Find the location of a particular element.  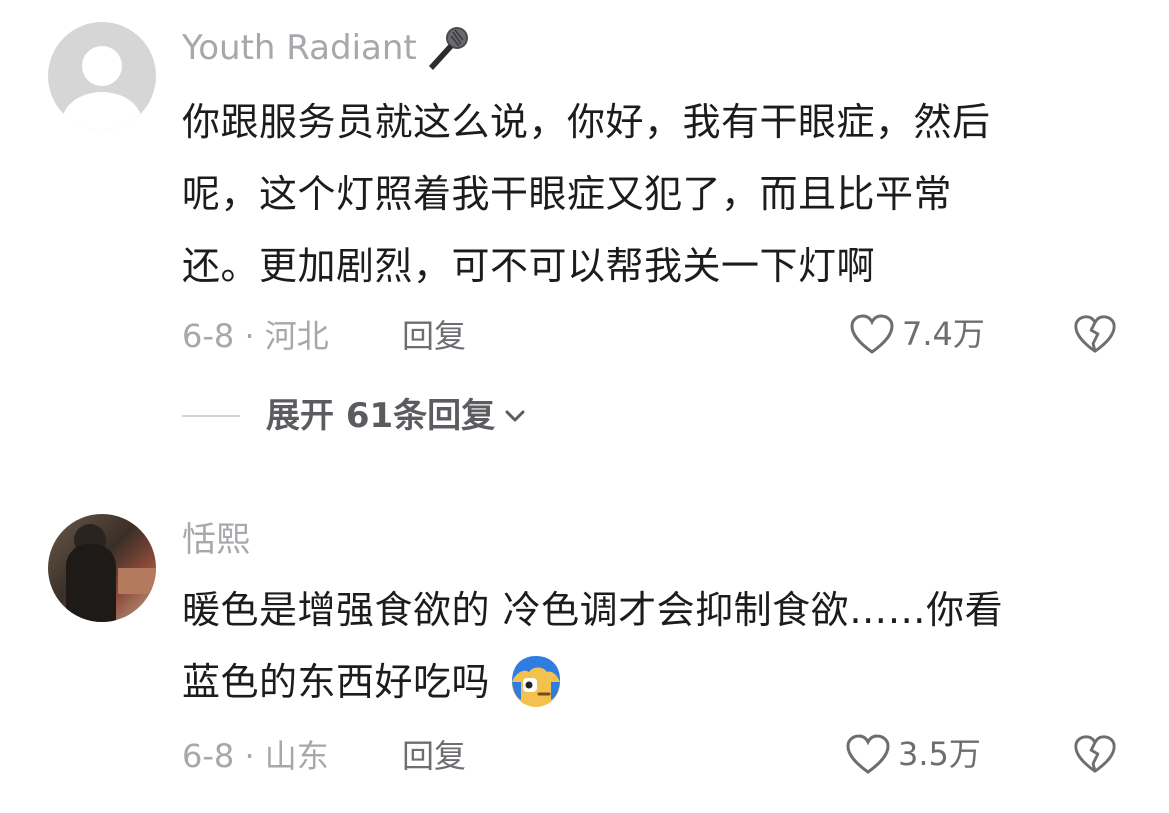

date-location: 6-8 · 山东 is located at coordinates (255, 756).